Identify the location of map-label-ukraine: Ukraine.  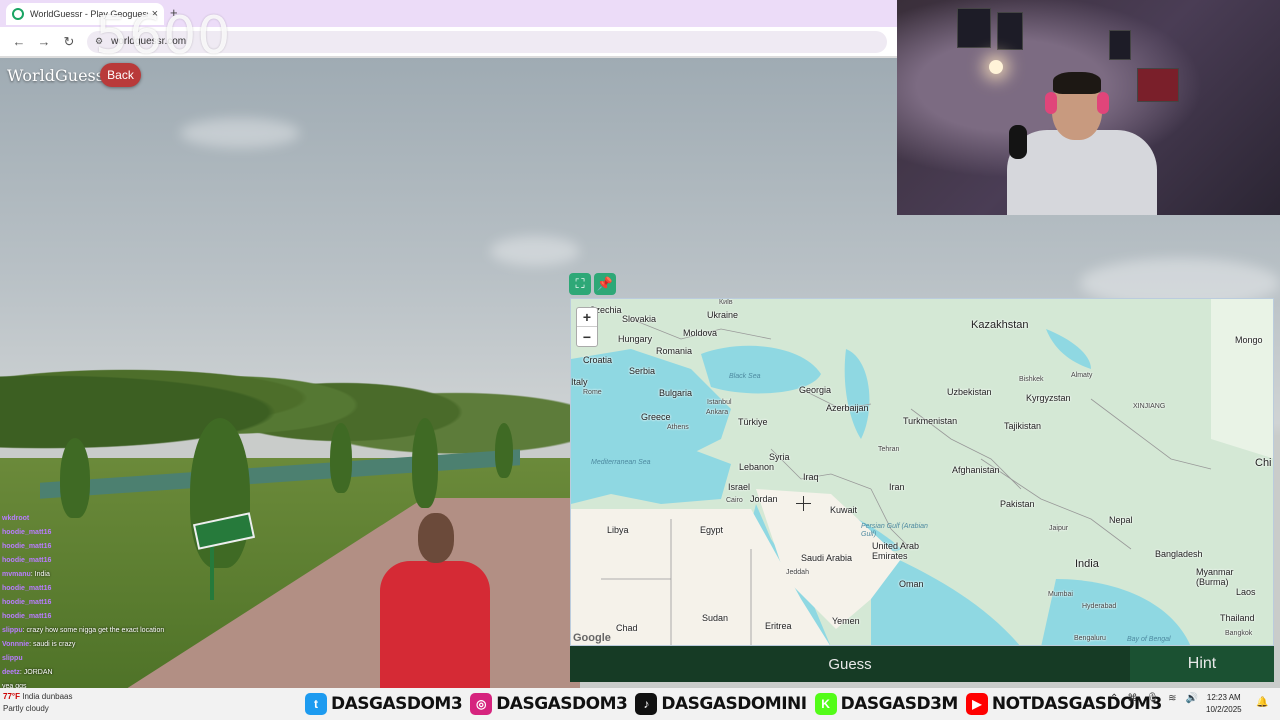
(723, 315).